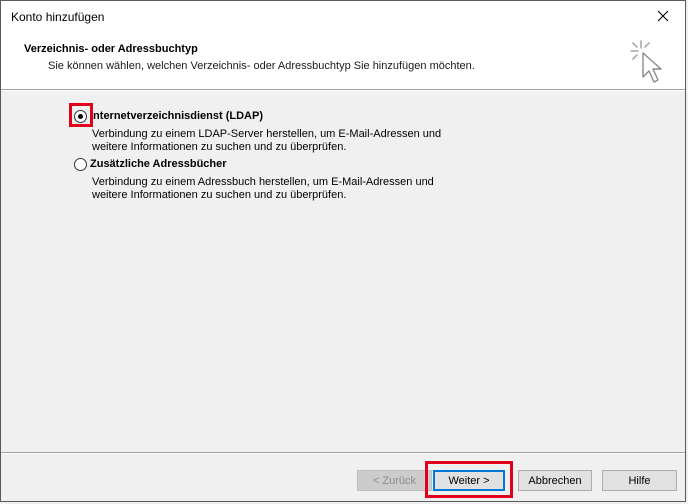 The height and width of the screenshot is (504, 688). I want to click on close-icon, so click(663, 16).